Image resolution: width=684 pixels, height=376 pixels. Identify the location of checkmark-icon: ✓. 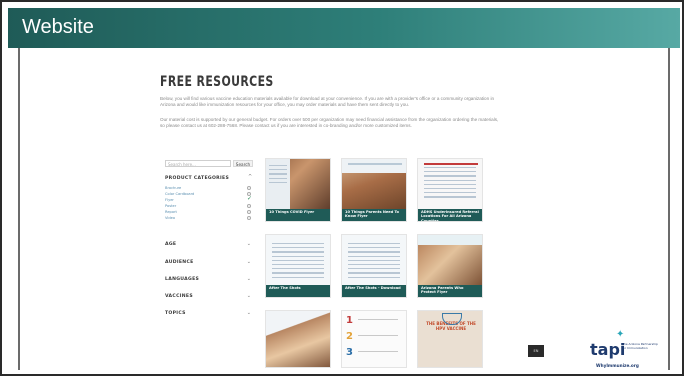
(249, 199).